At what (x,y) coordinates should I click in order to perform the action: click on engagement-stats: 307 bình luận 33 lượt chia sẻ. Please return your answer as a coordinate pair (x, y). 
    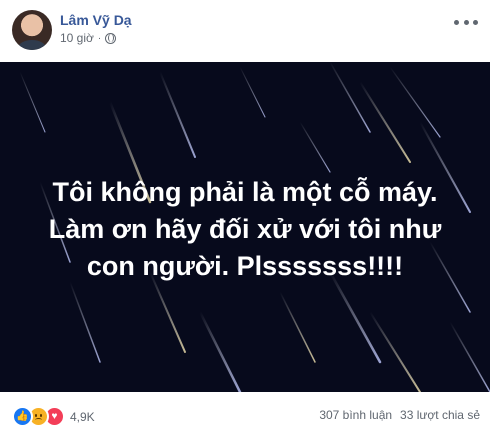
    Looking at the image, I should click on (399, 415).